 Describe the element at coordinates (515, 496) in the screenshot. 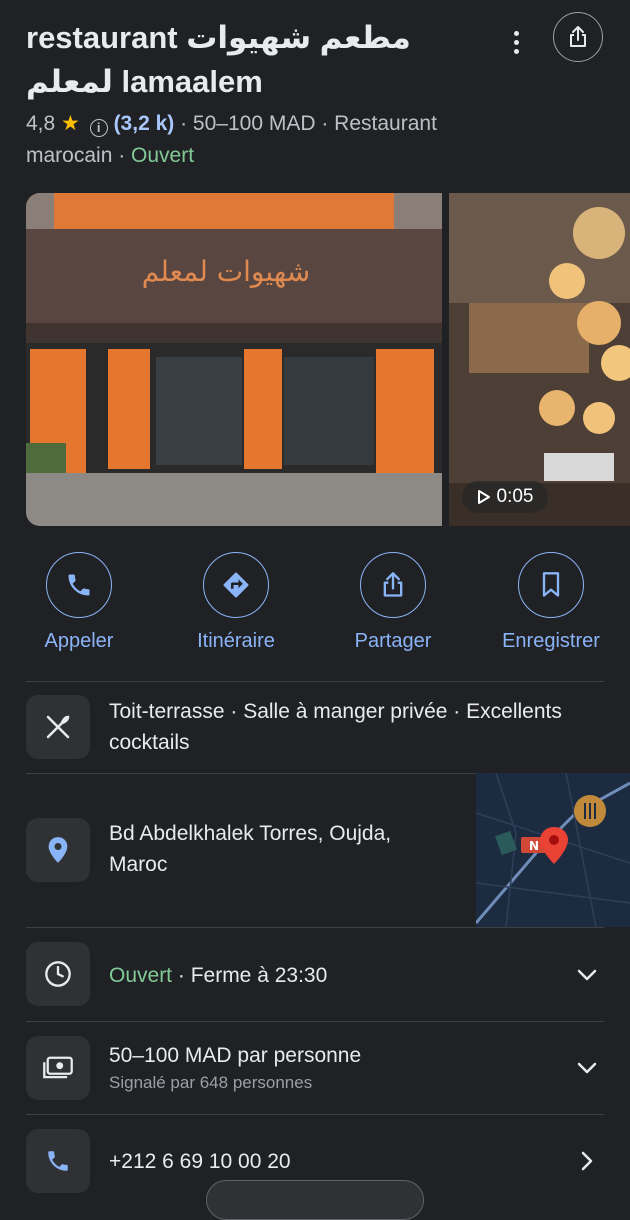

I see `video-duration: 0:05` at that location.